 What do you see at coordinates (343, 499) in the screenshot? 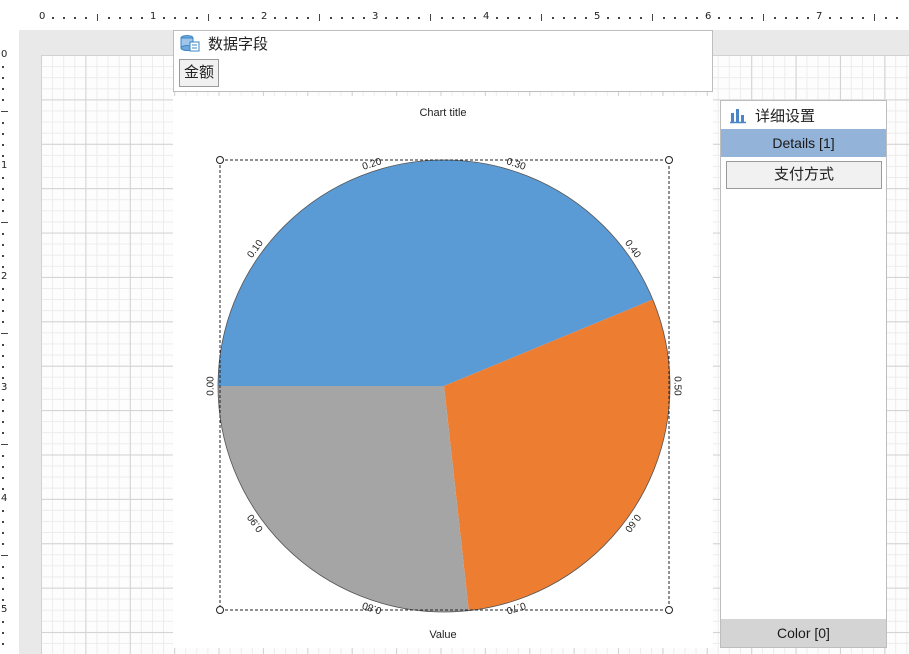
I see `pie-slice` at bounding box center [343, 499].